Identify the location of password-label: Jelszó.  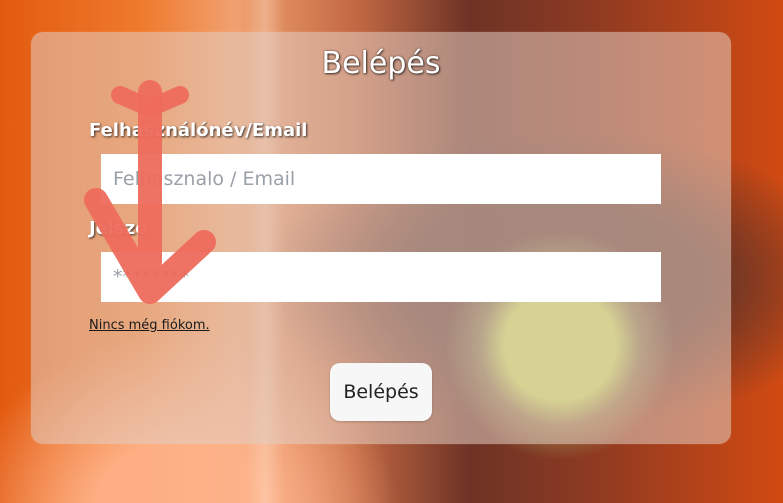
(118, 228).